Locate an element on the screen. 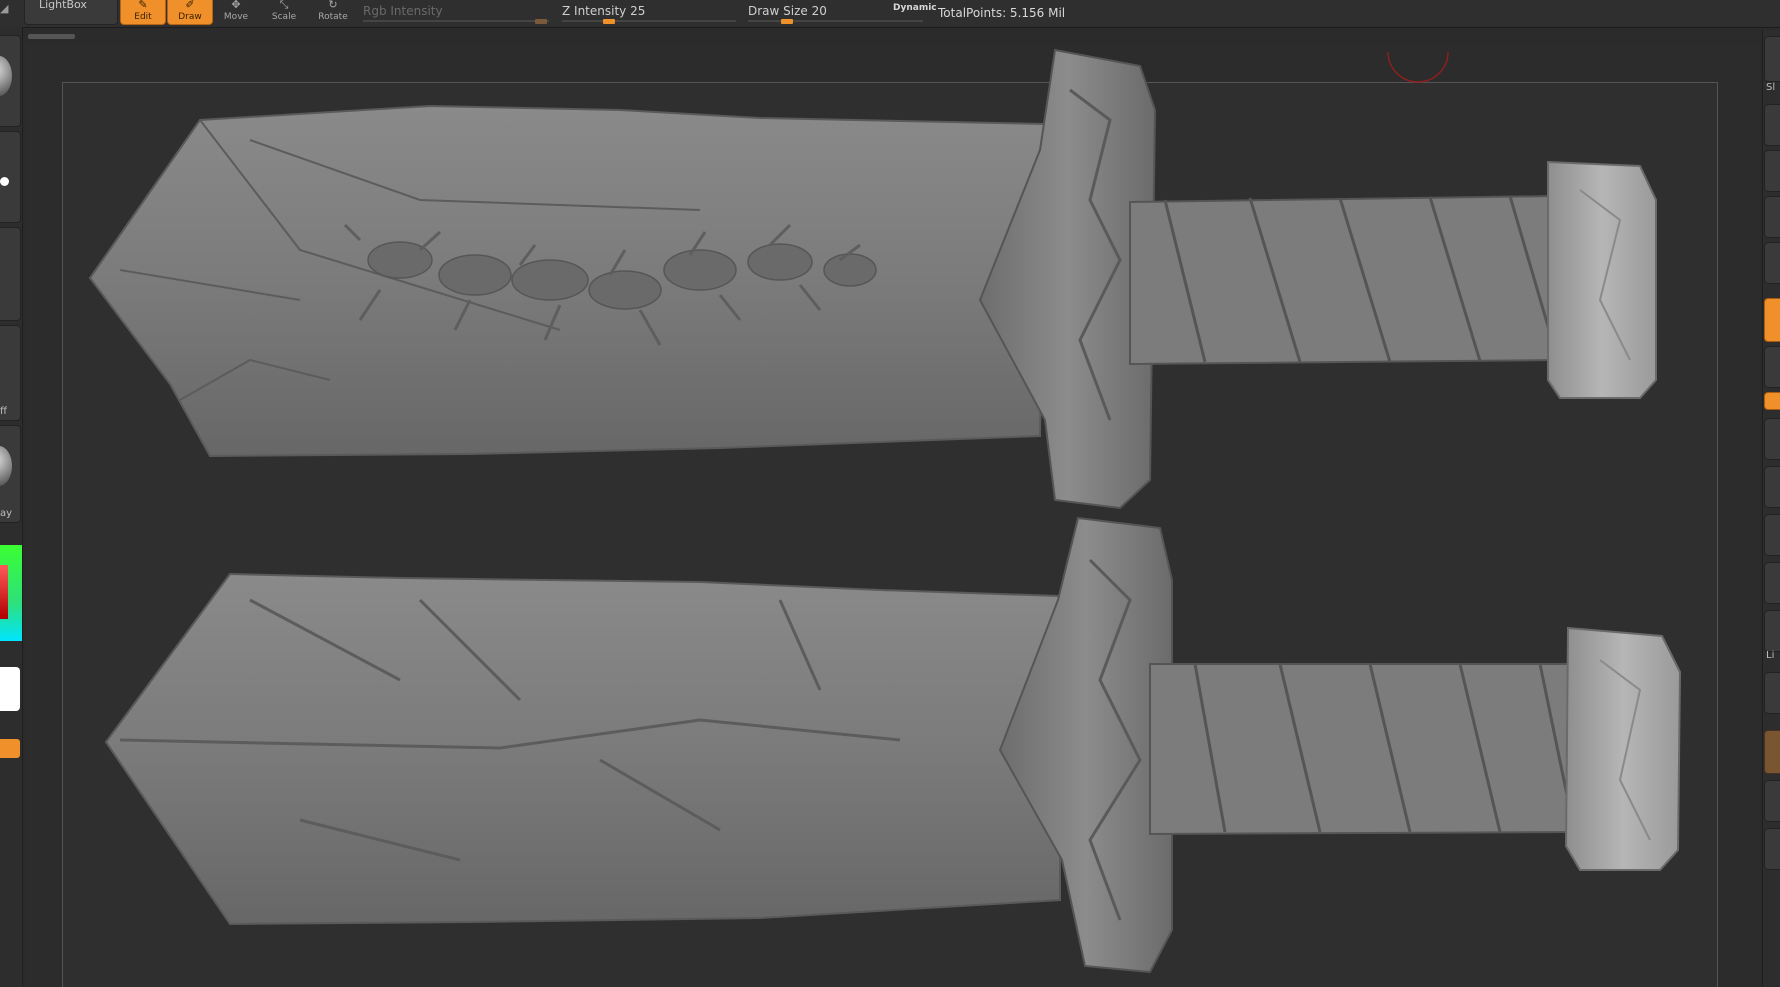 This screenshot has height=987, width=1780. sword-bottom-pommel is located at coordinates (1623, 748).